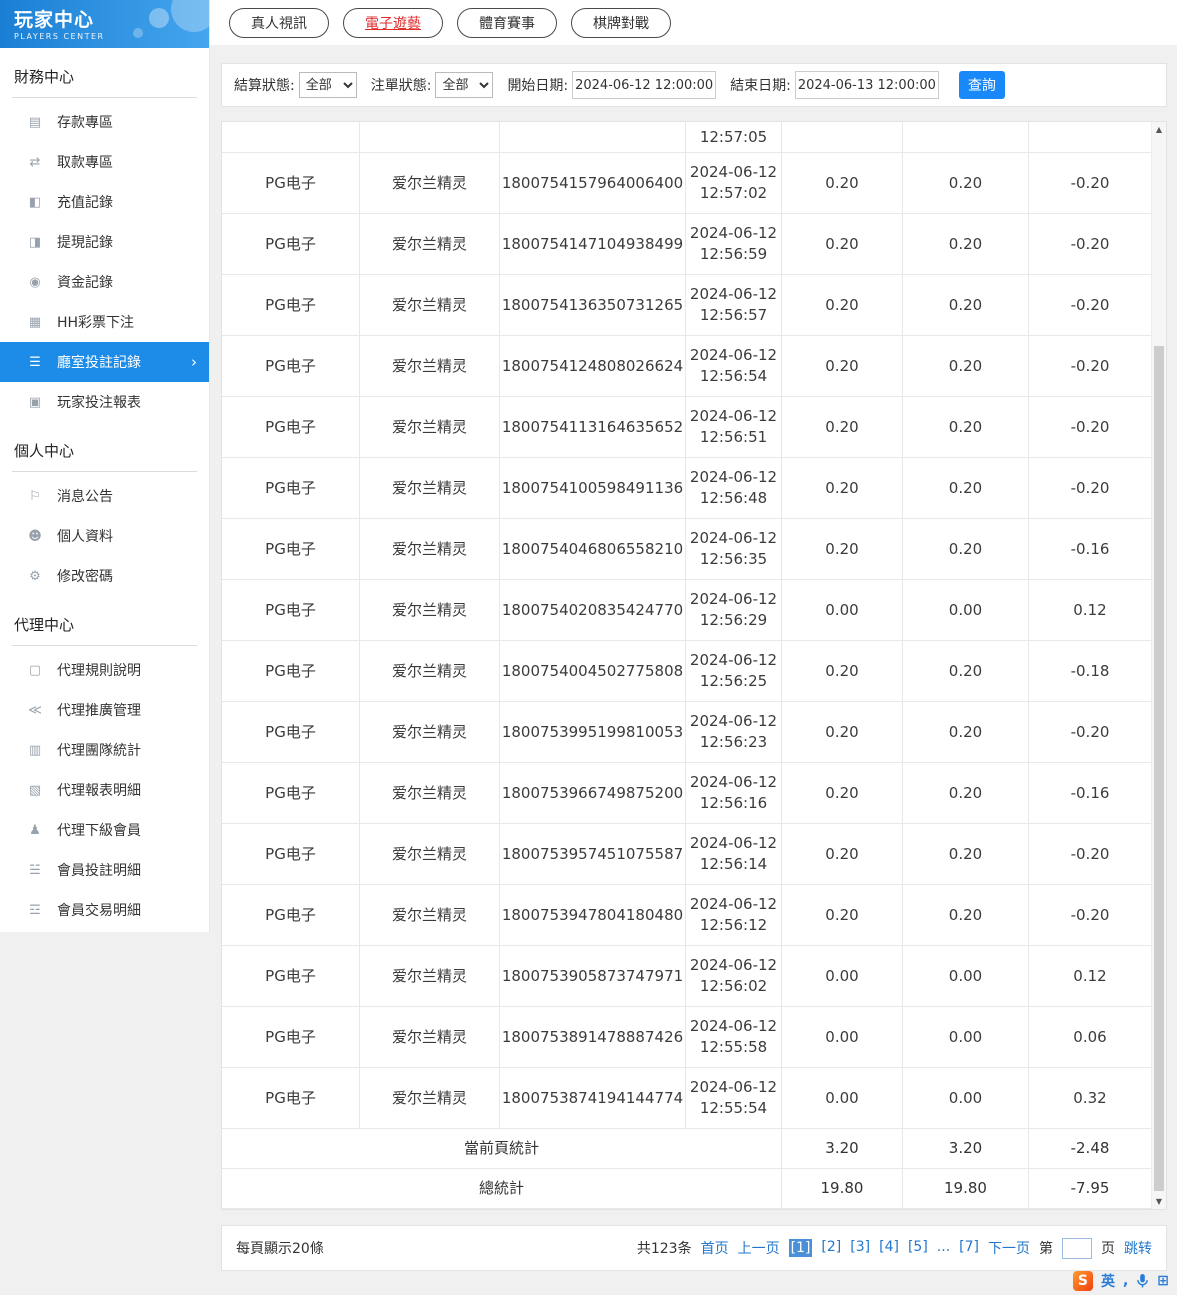 The image size is (1177, 1295). Describe the element at coordinates (734, 137) in the screenshot. I see `cell-datetime: 12:57:05` at that location.